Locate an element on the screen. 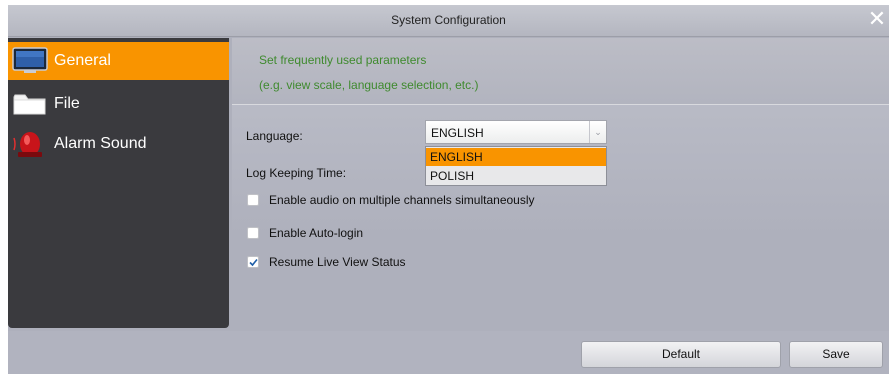 The height and width of the screenshot is (374, 889). dropdown-option-polish: POLISH is located at coordinates (516, 176).